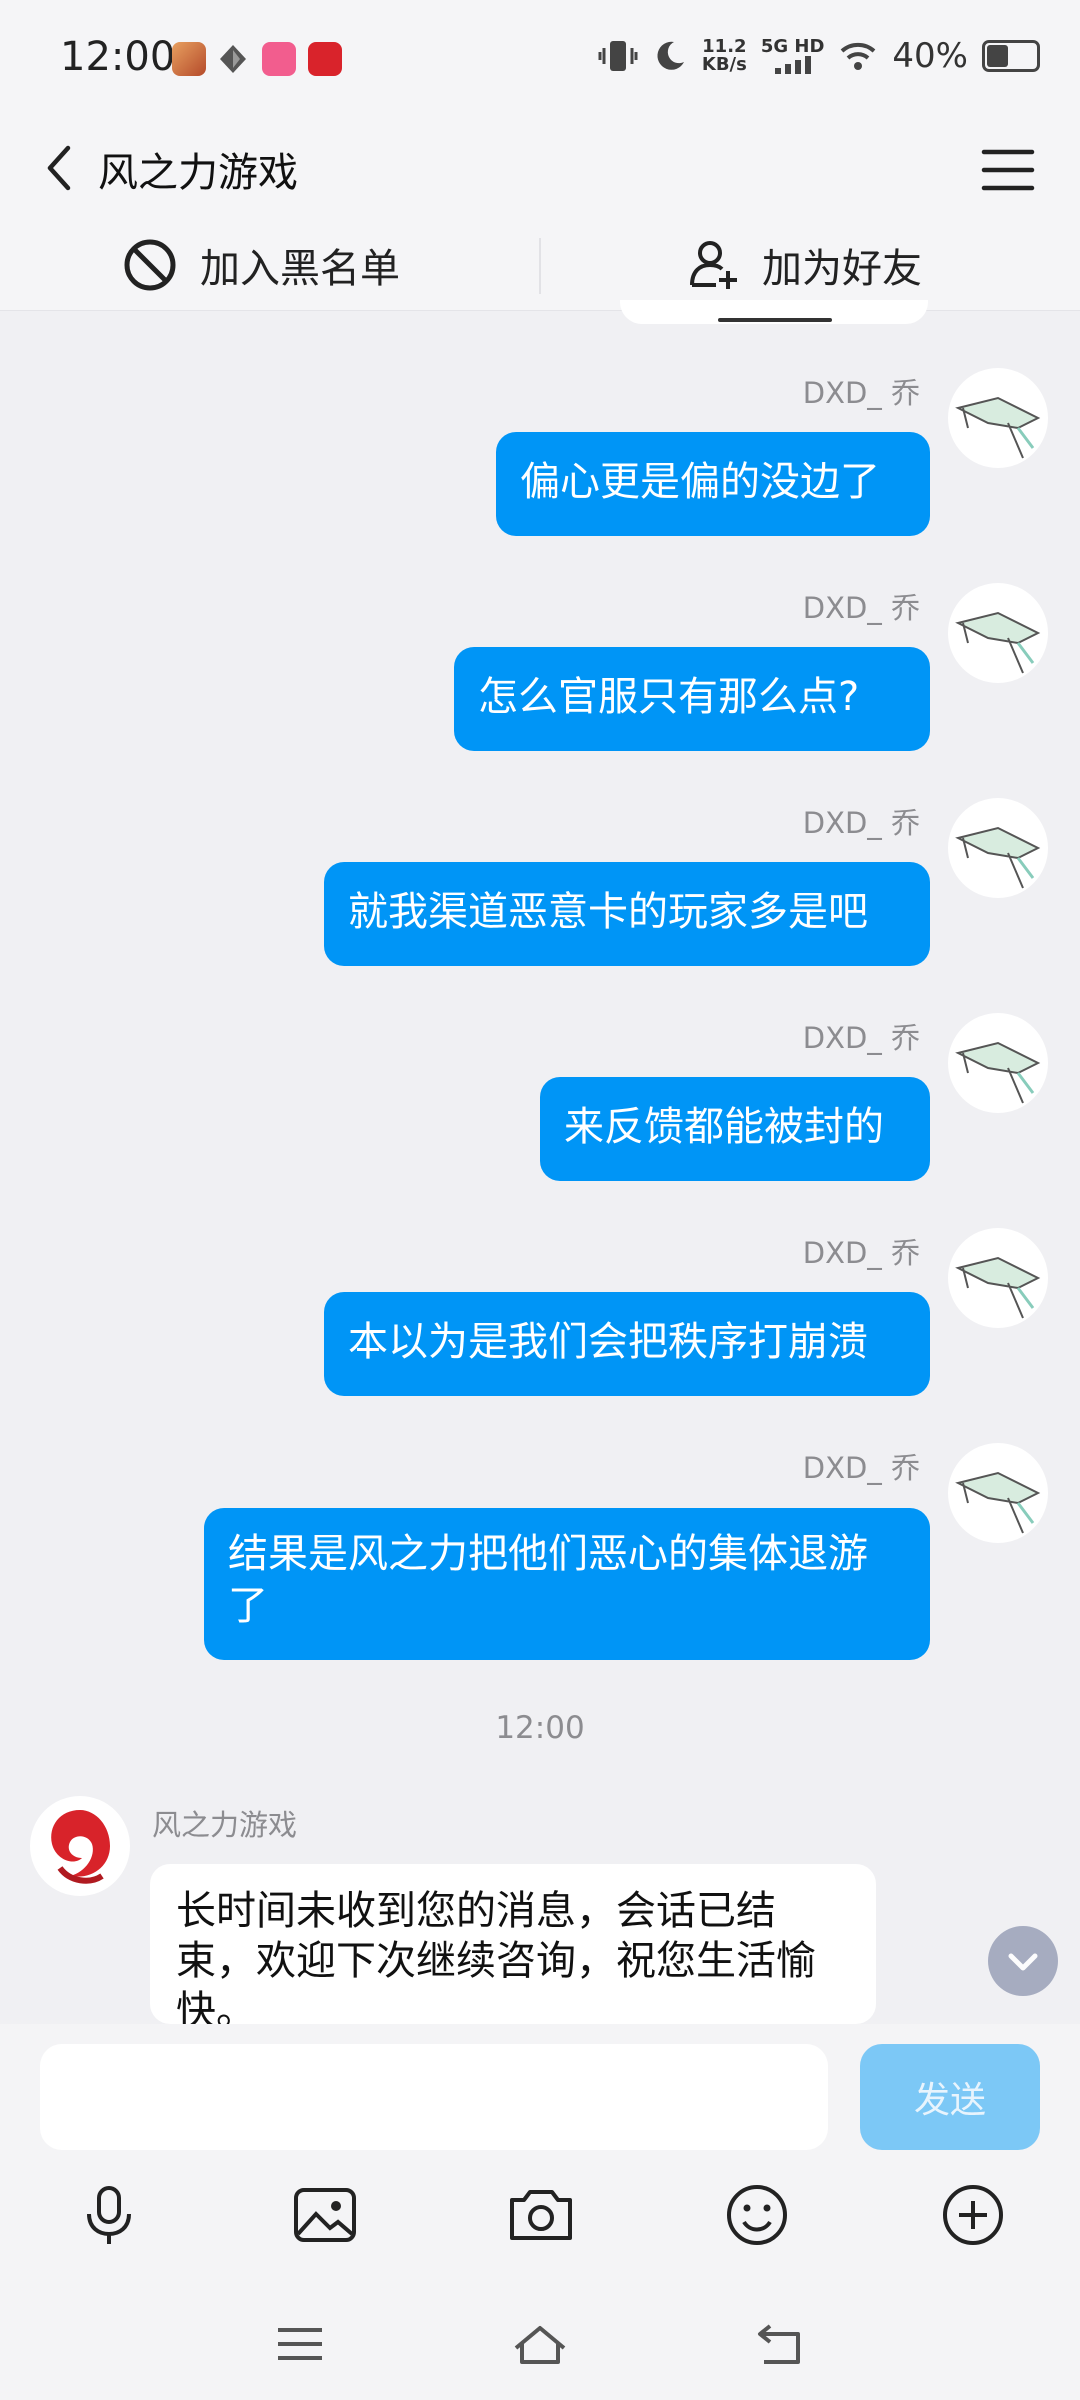 The image size is (1080, 2400). I want to click on signal-group: 5G HD, so click(792, 55).